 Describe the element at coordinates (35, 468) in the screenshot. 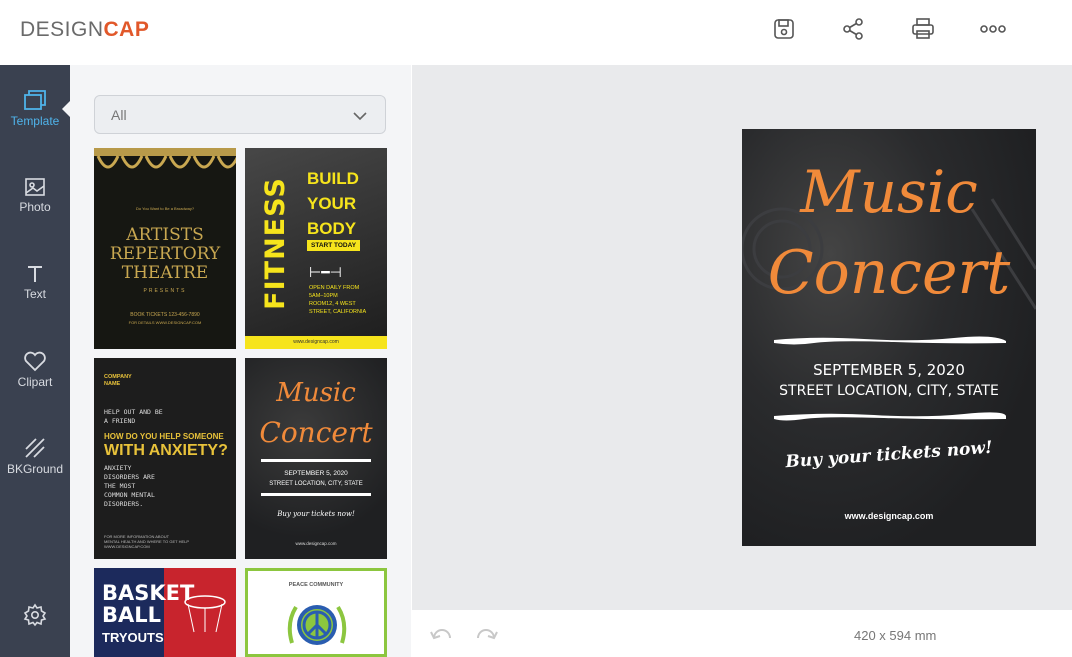

I see `sidebar-item-label: BKGround` at that location.